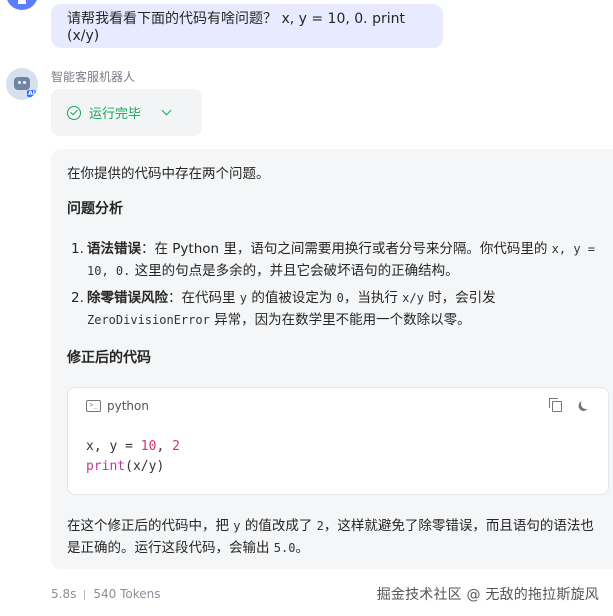 The height and width of the screenshot is (616, 613). I want to click on code-language: python, so click(128, 406).